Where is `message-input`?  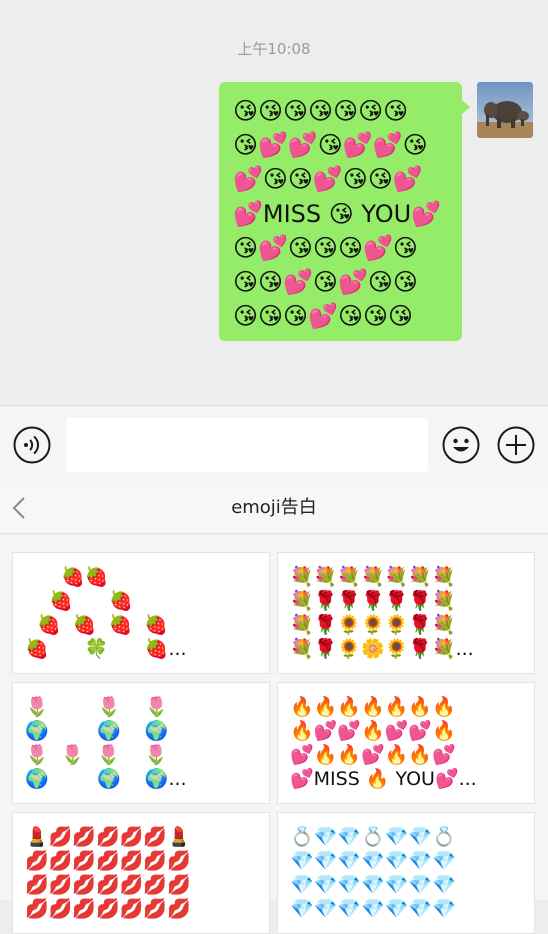 message-input is located at coordinates (247, 445).